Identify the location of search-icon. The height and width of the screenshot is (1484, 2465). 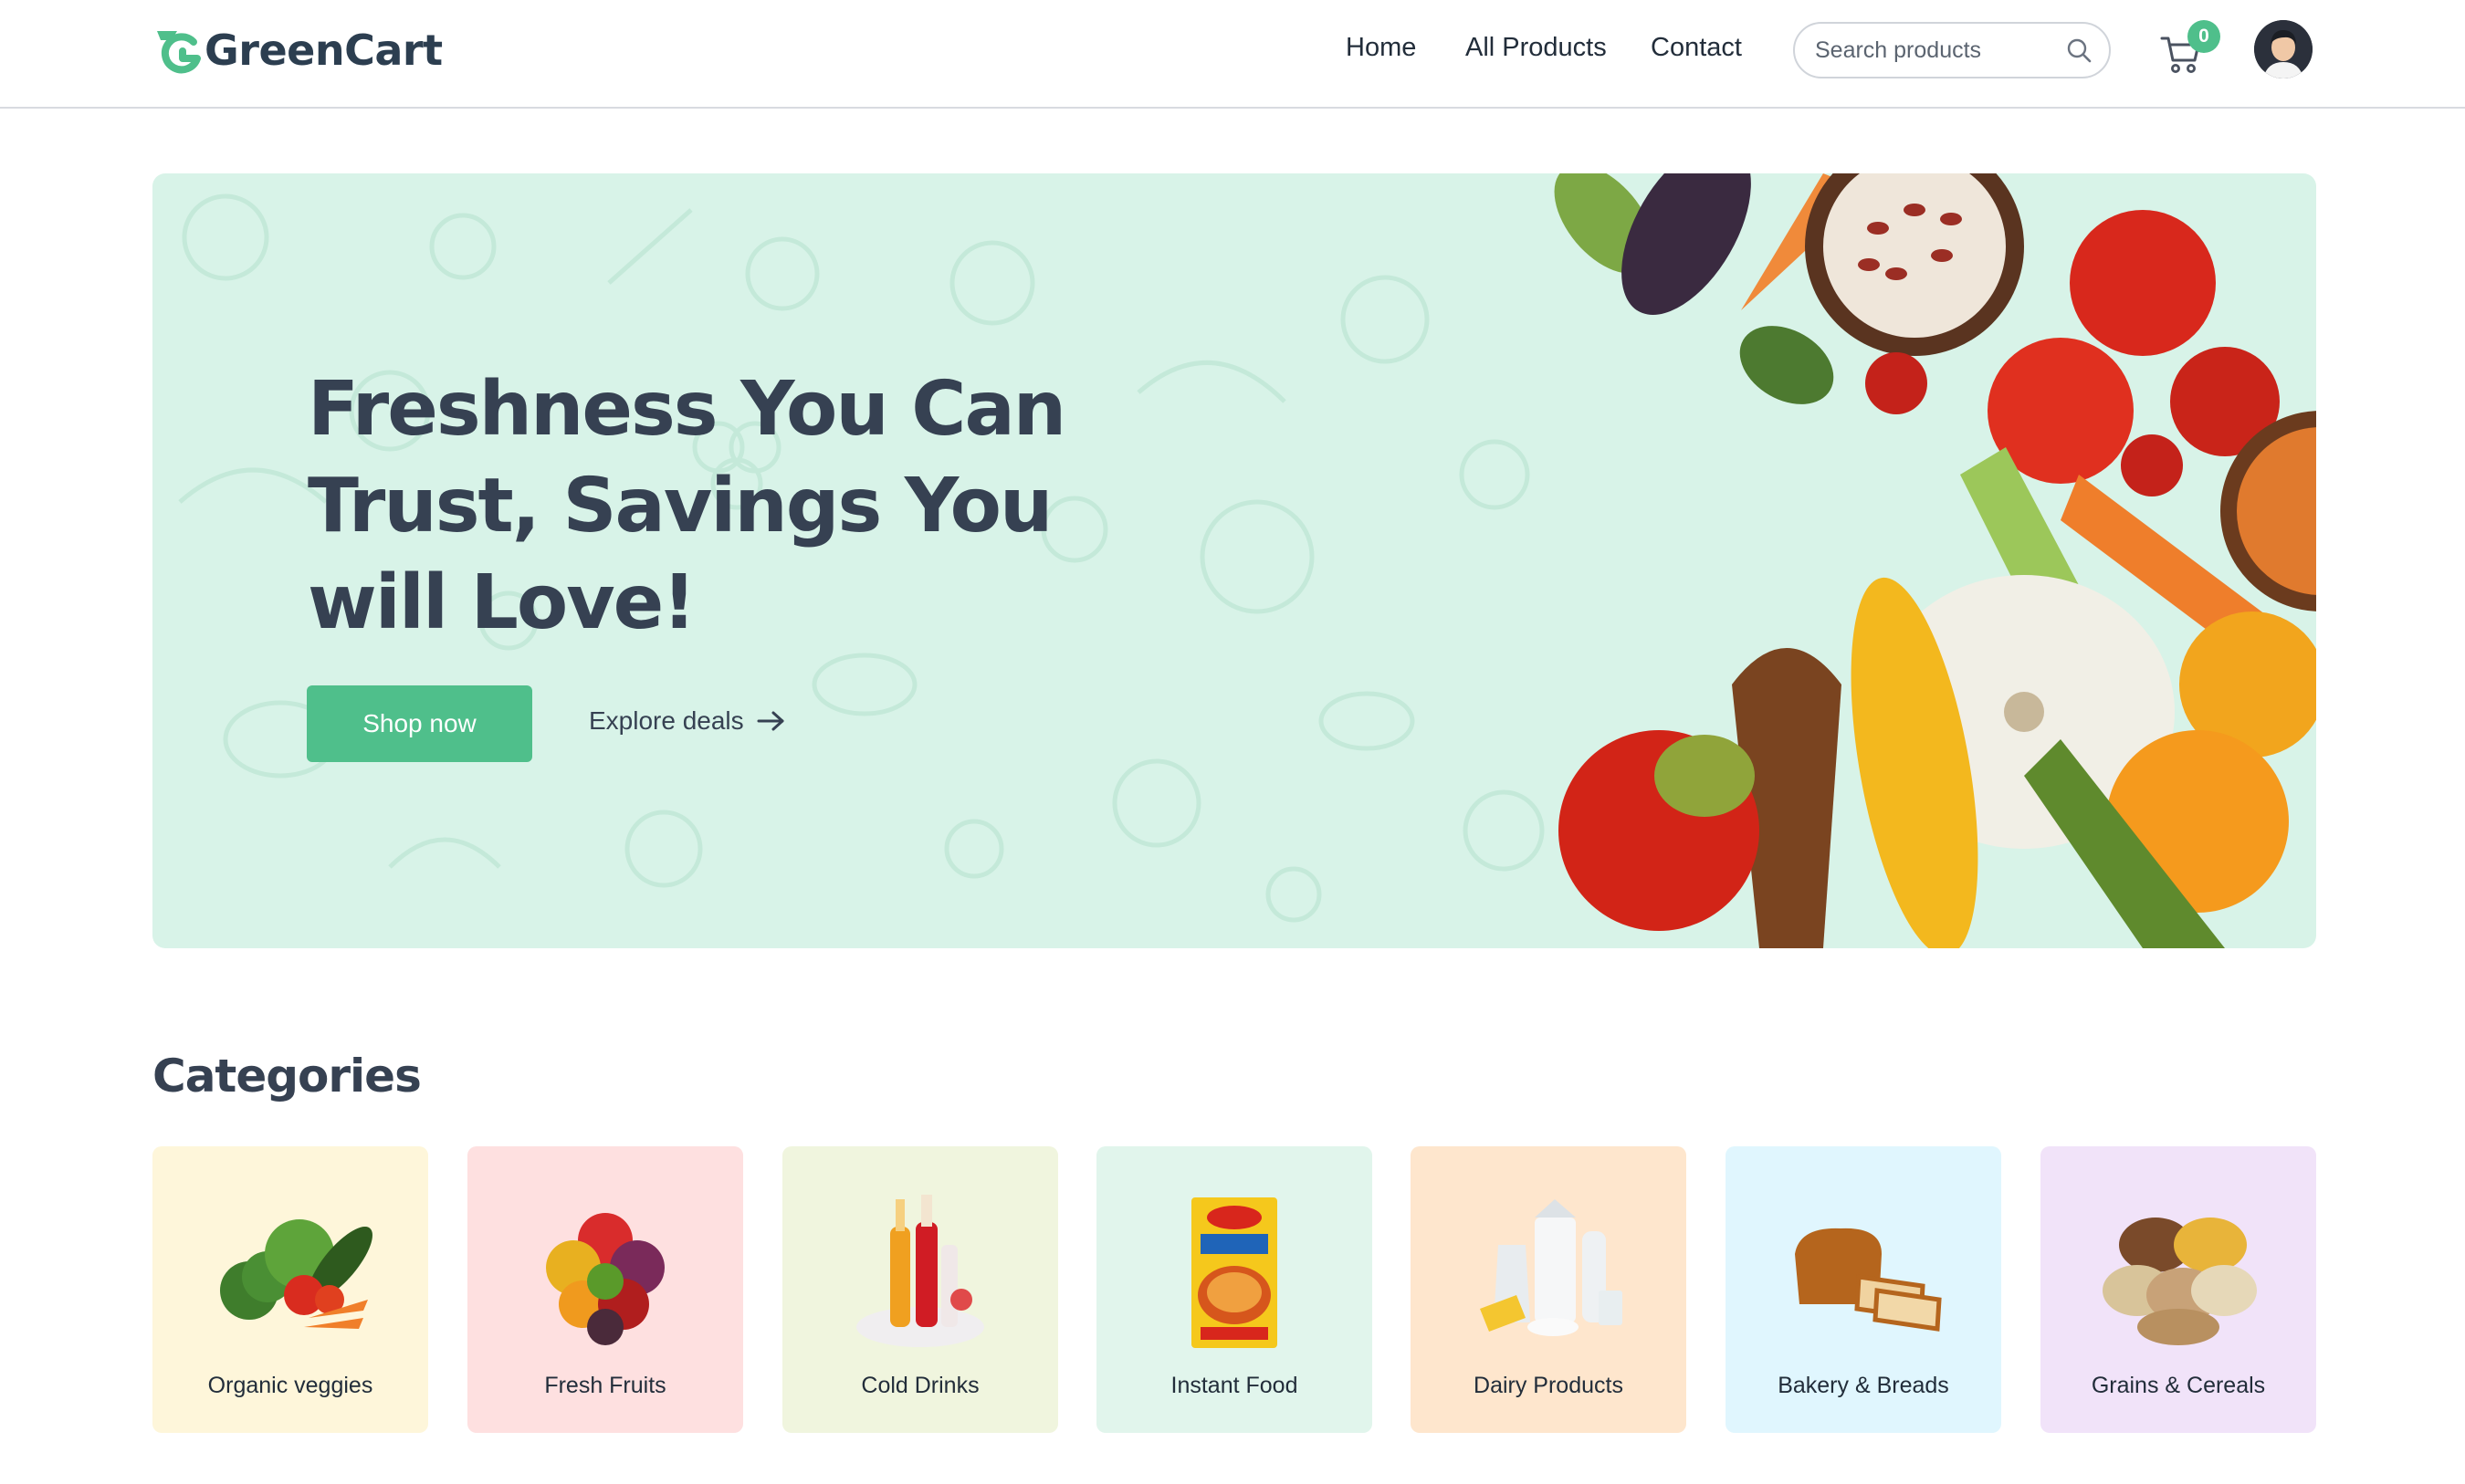
(2079, 50).